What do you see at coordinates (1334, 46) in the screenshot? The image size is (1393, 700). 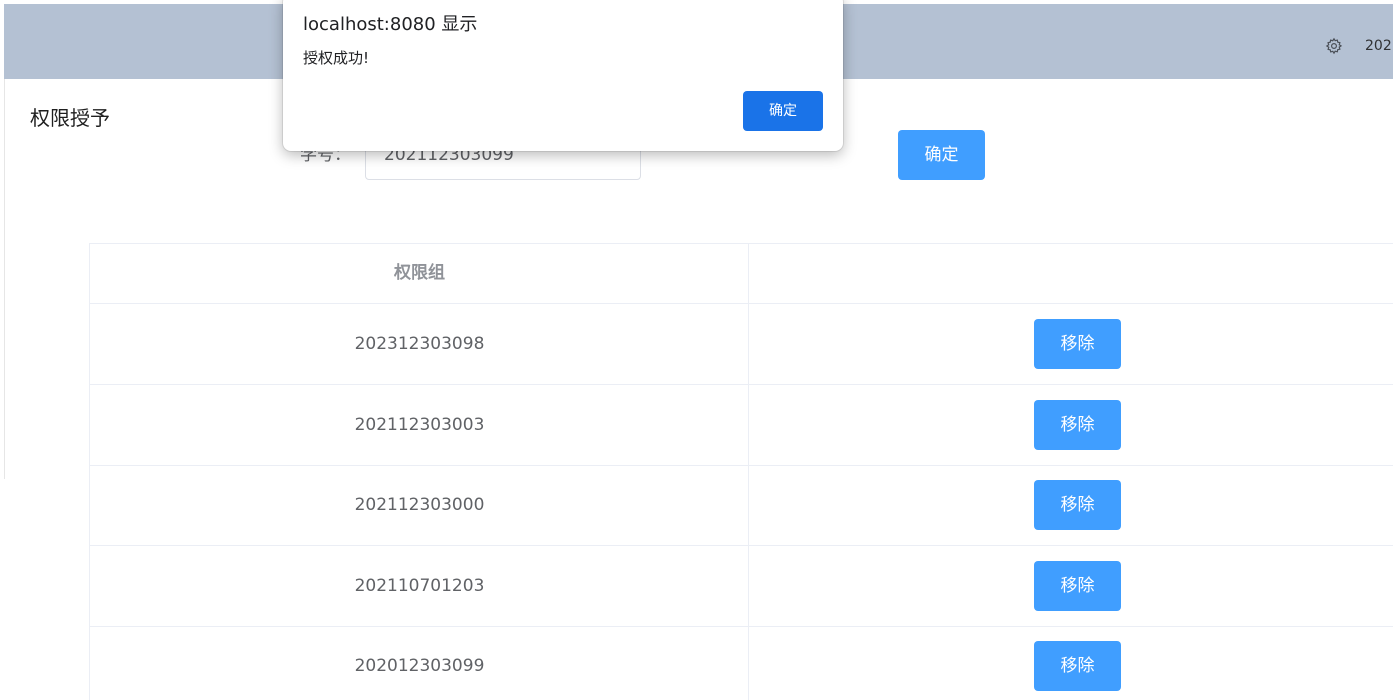 I see `gear-icon` at bounding box center [1334, 46].